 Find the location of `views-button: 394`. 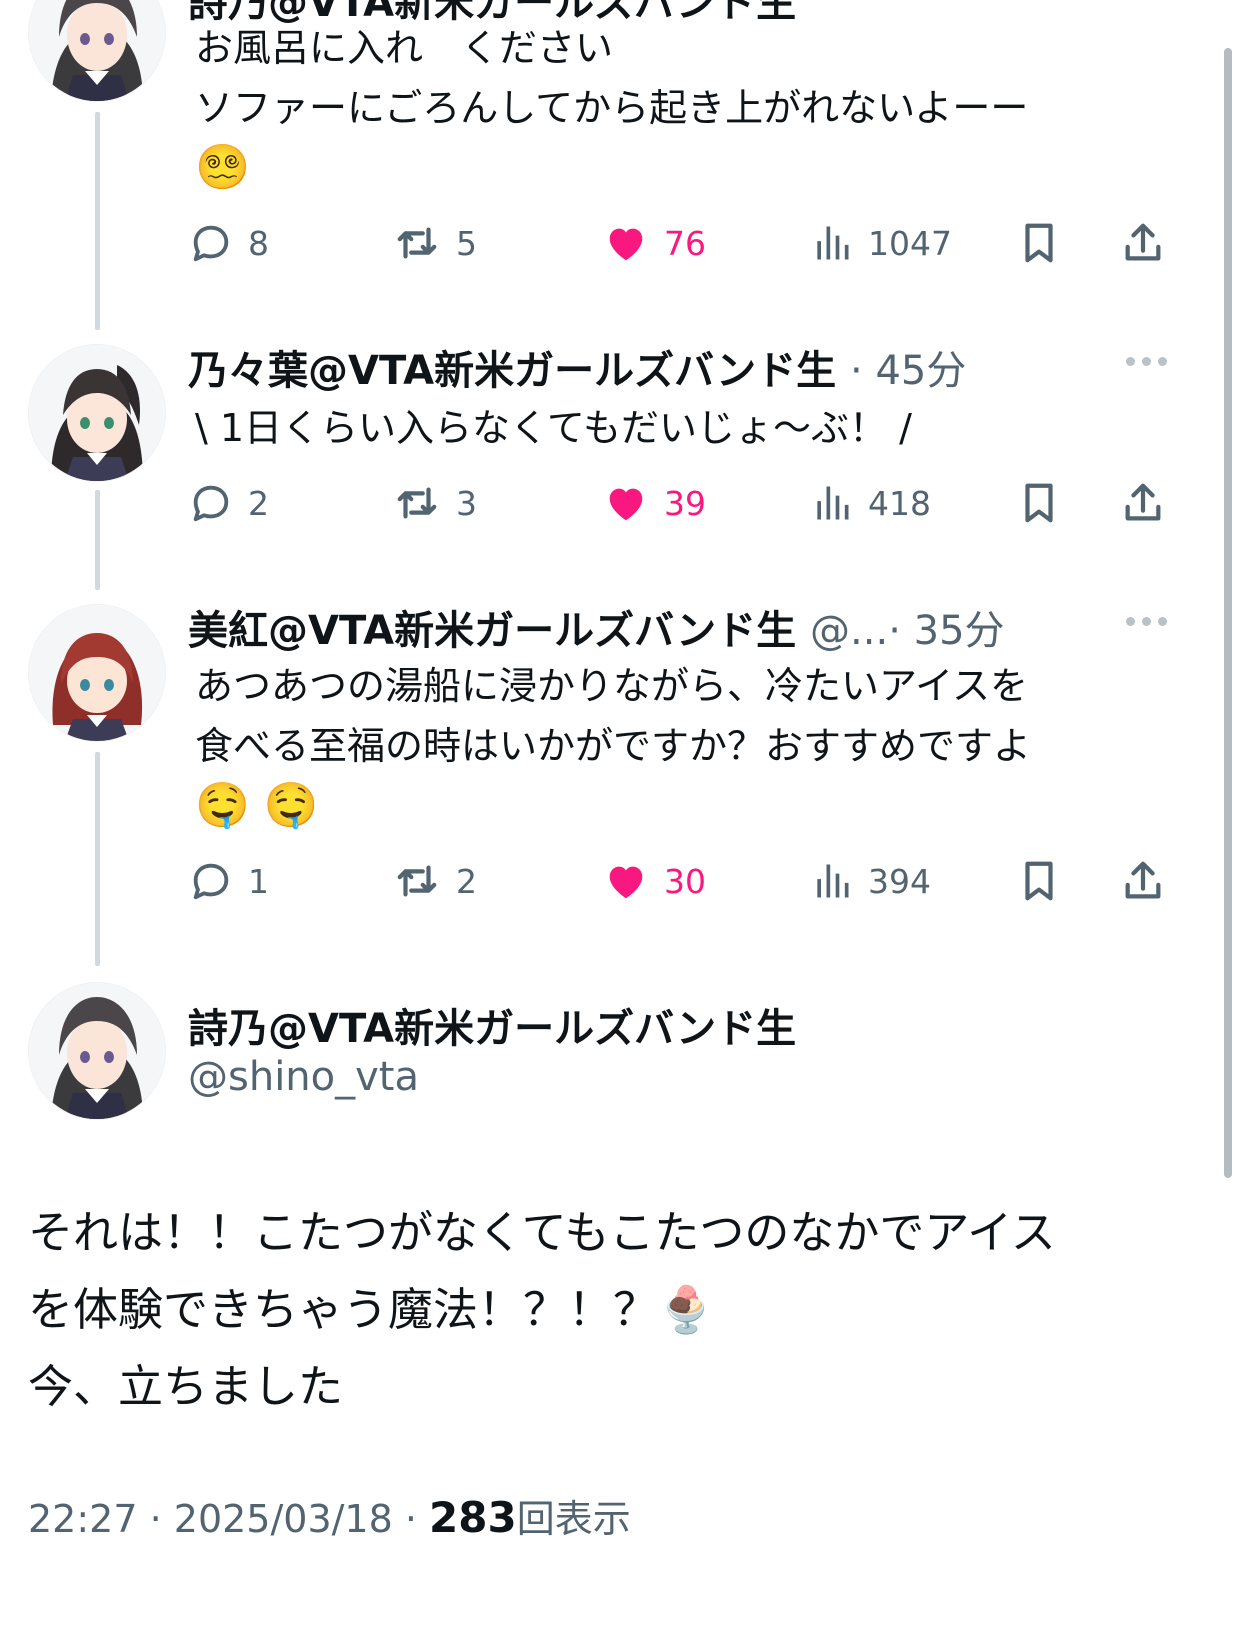

views-button: 394 is located at coordinates (870, 881).